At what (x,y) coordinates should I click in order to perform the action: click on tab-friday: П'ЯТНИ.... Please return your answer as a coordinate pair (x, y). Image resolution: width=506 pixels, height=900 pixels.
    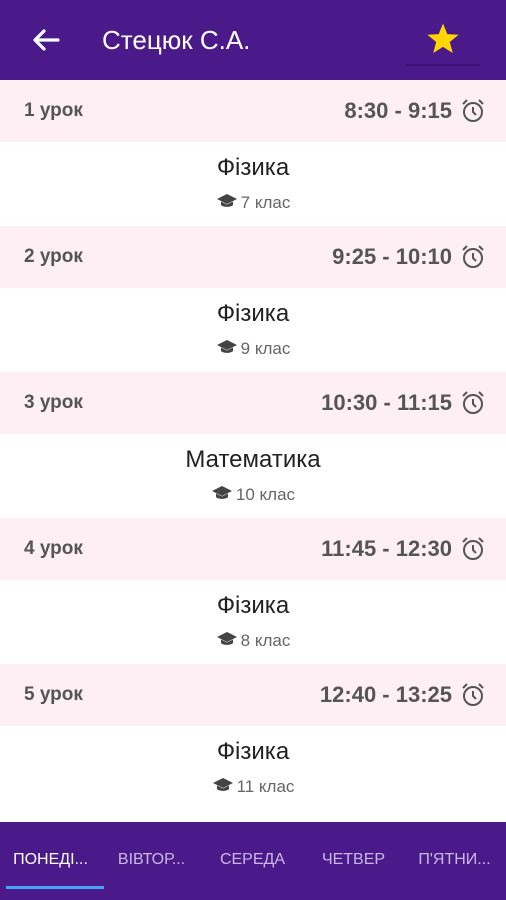
    Looking at the image, I should click on (454, 861).